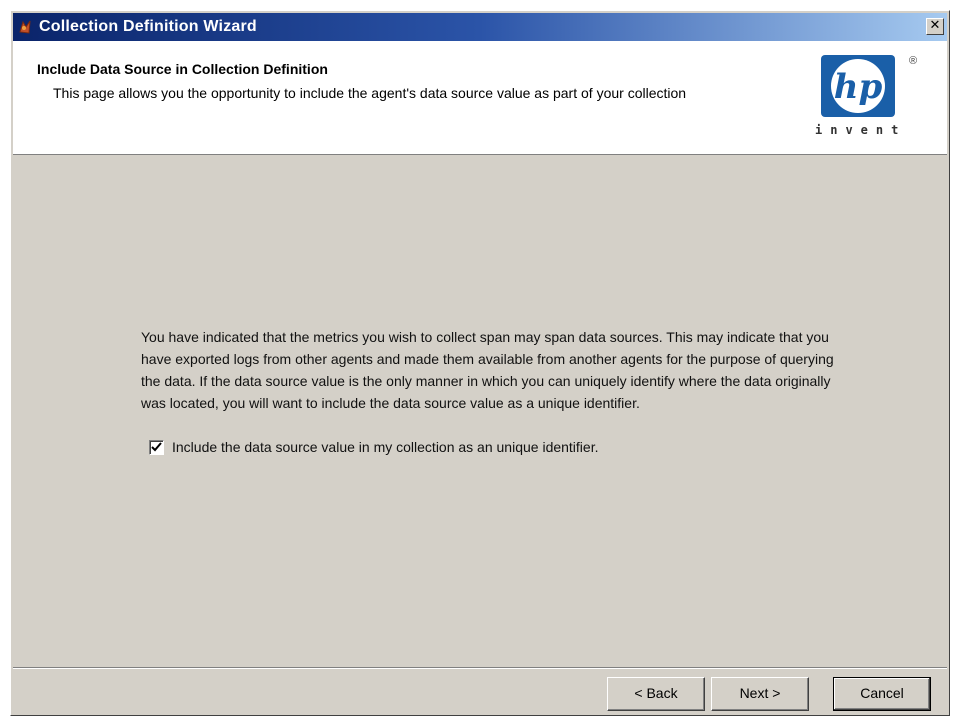 Image resolution: width=962 pixels, height=719 pixels. I want to click on hp-logo-mark: hp, so click(858, 86).